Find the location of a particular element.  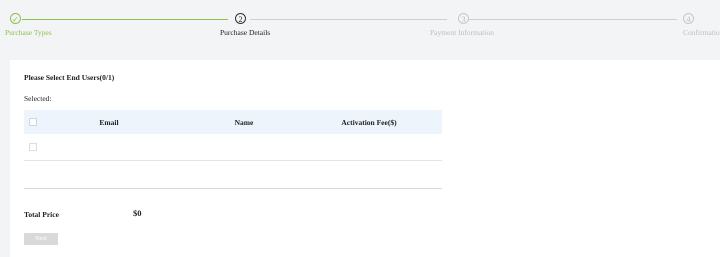

step-number: 3 is located at coordinates (463, 18).